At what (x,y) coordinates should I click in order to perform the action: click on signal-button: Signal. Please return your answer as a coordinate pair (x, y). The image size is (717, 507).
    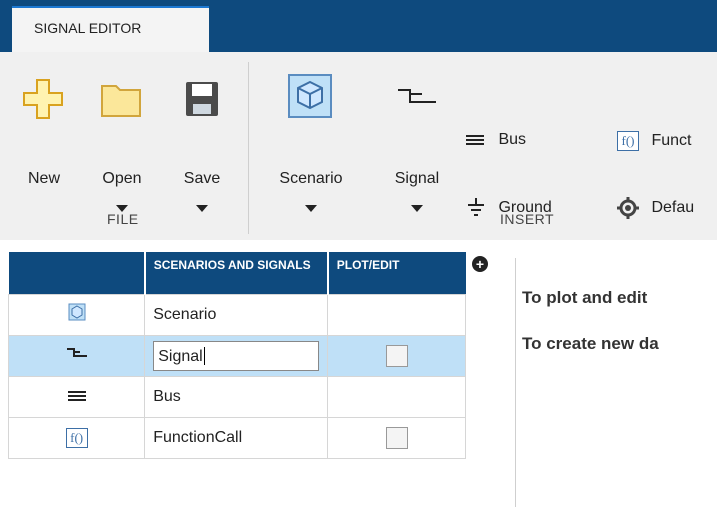
    Looking at the image, I should click on (417, 148).